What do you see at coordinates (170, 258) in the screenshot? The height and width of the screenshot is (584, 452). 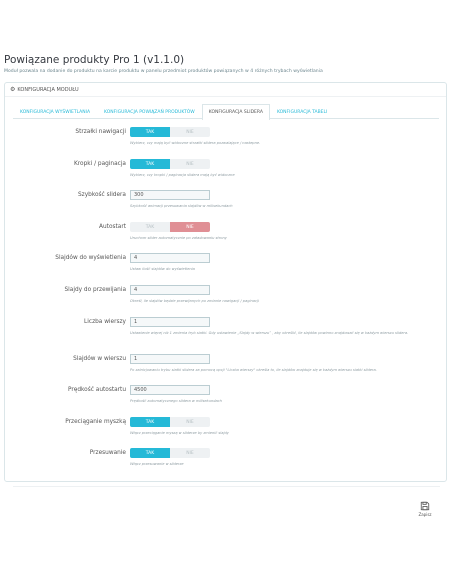 I see `slides-show-input: 4` at bounding box center [170, 258].